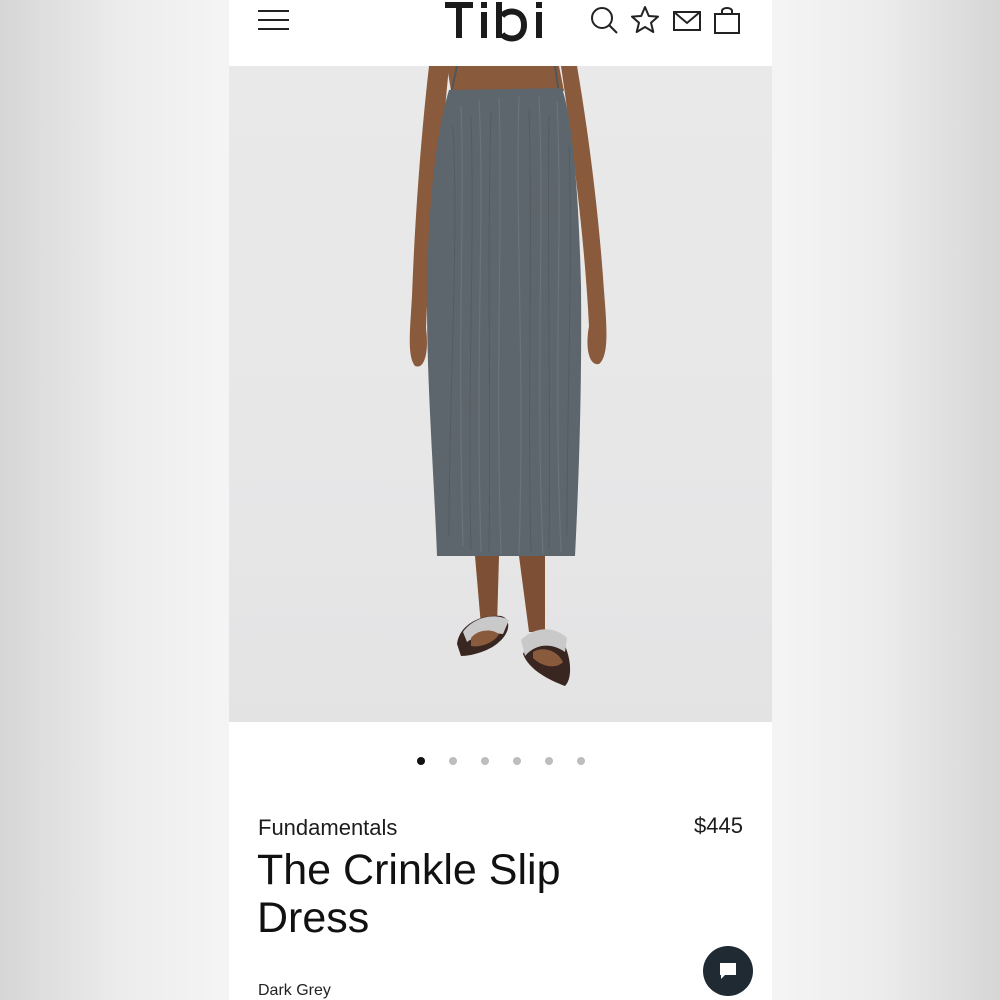 The image size is (1000, 1000). Describe the element at coordinates (274, 20) in the screenshot. I see `menu-icon` at that location.